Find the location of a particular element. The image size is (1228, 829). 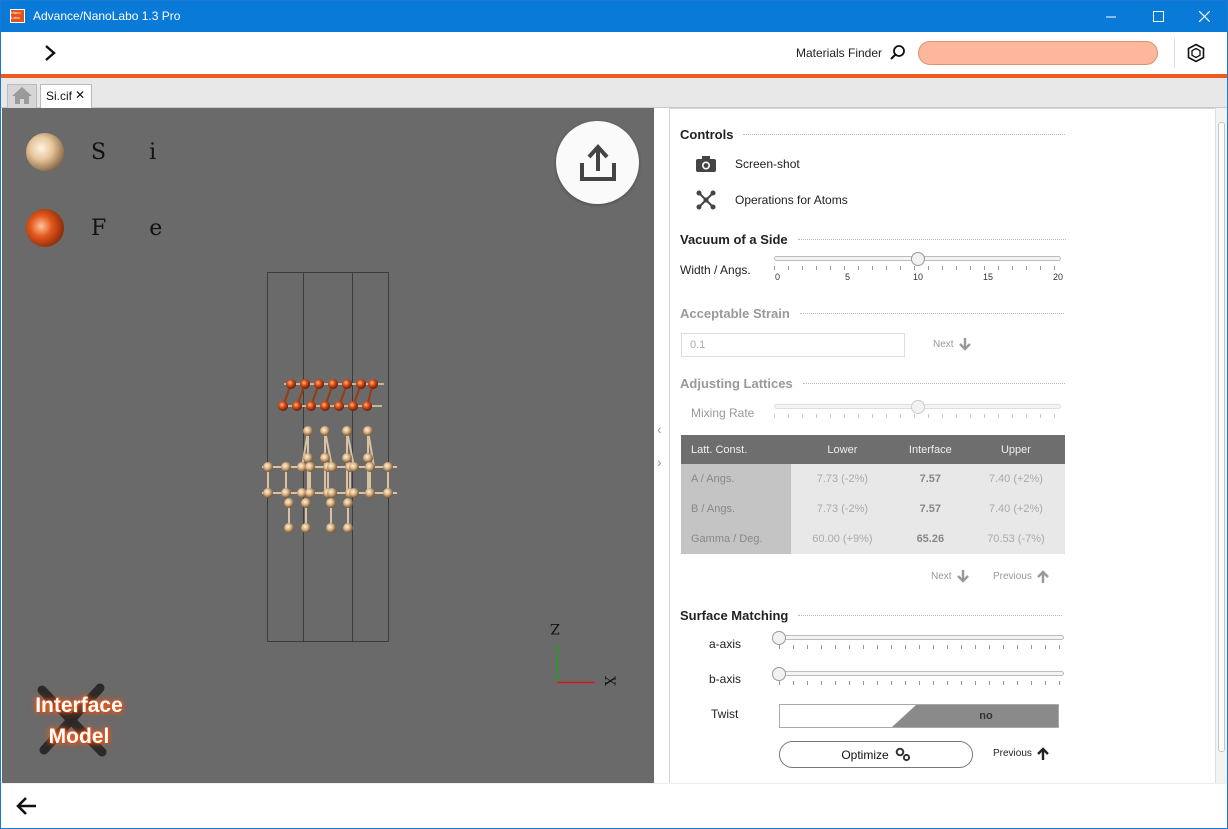

table-cell: 60.00 (+9%) is located at coordinates (842, 539).